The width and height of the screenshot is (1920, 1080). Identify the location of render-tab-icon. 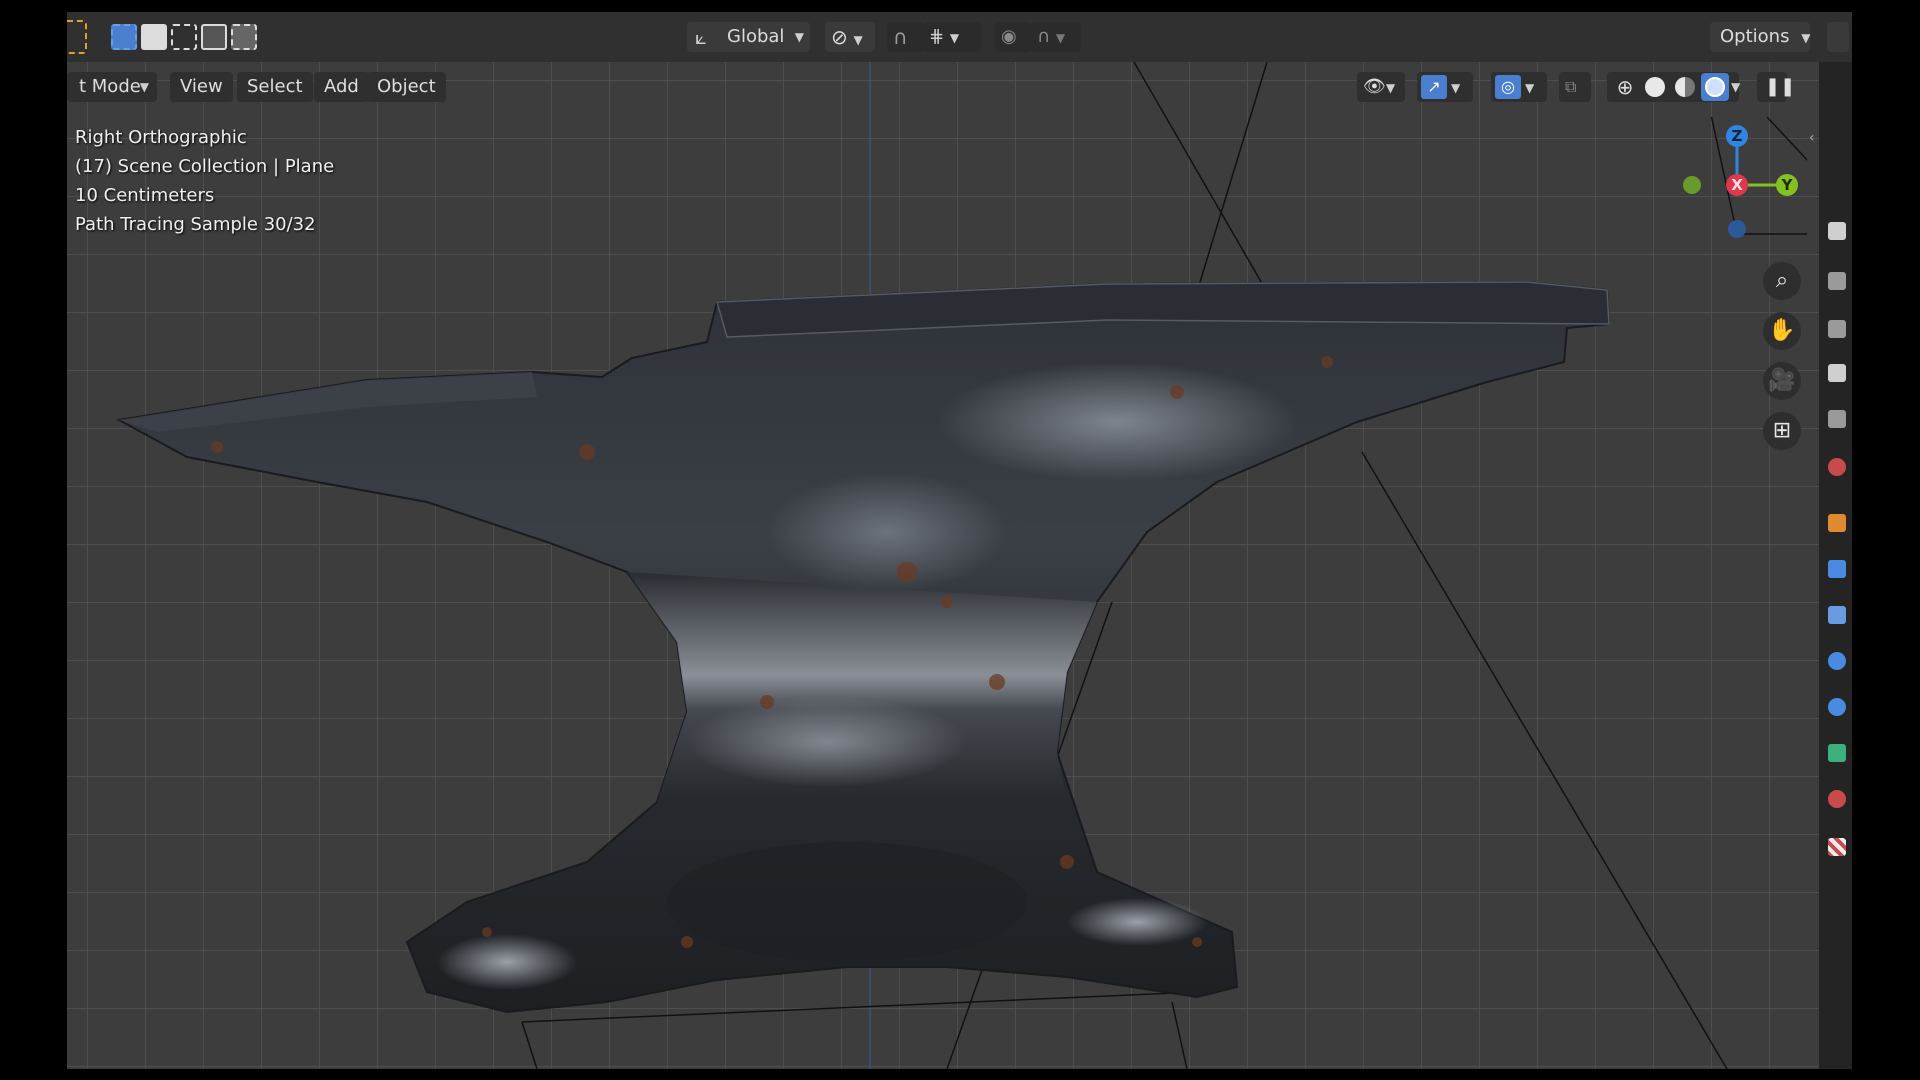
(1837, 281).